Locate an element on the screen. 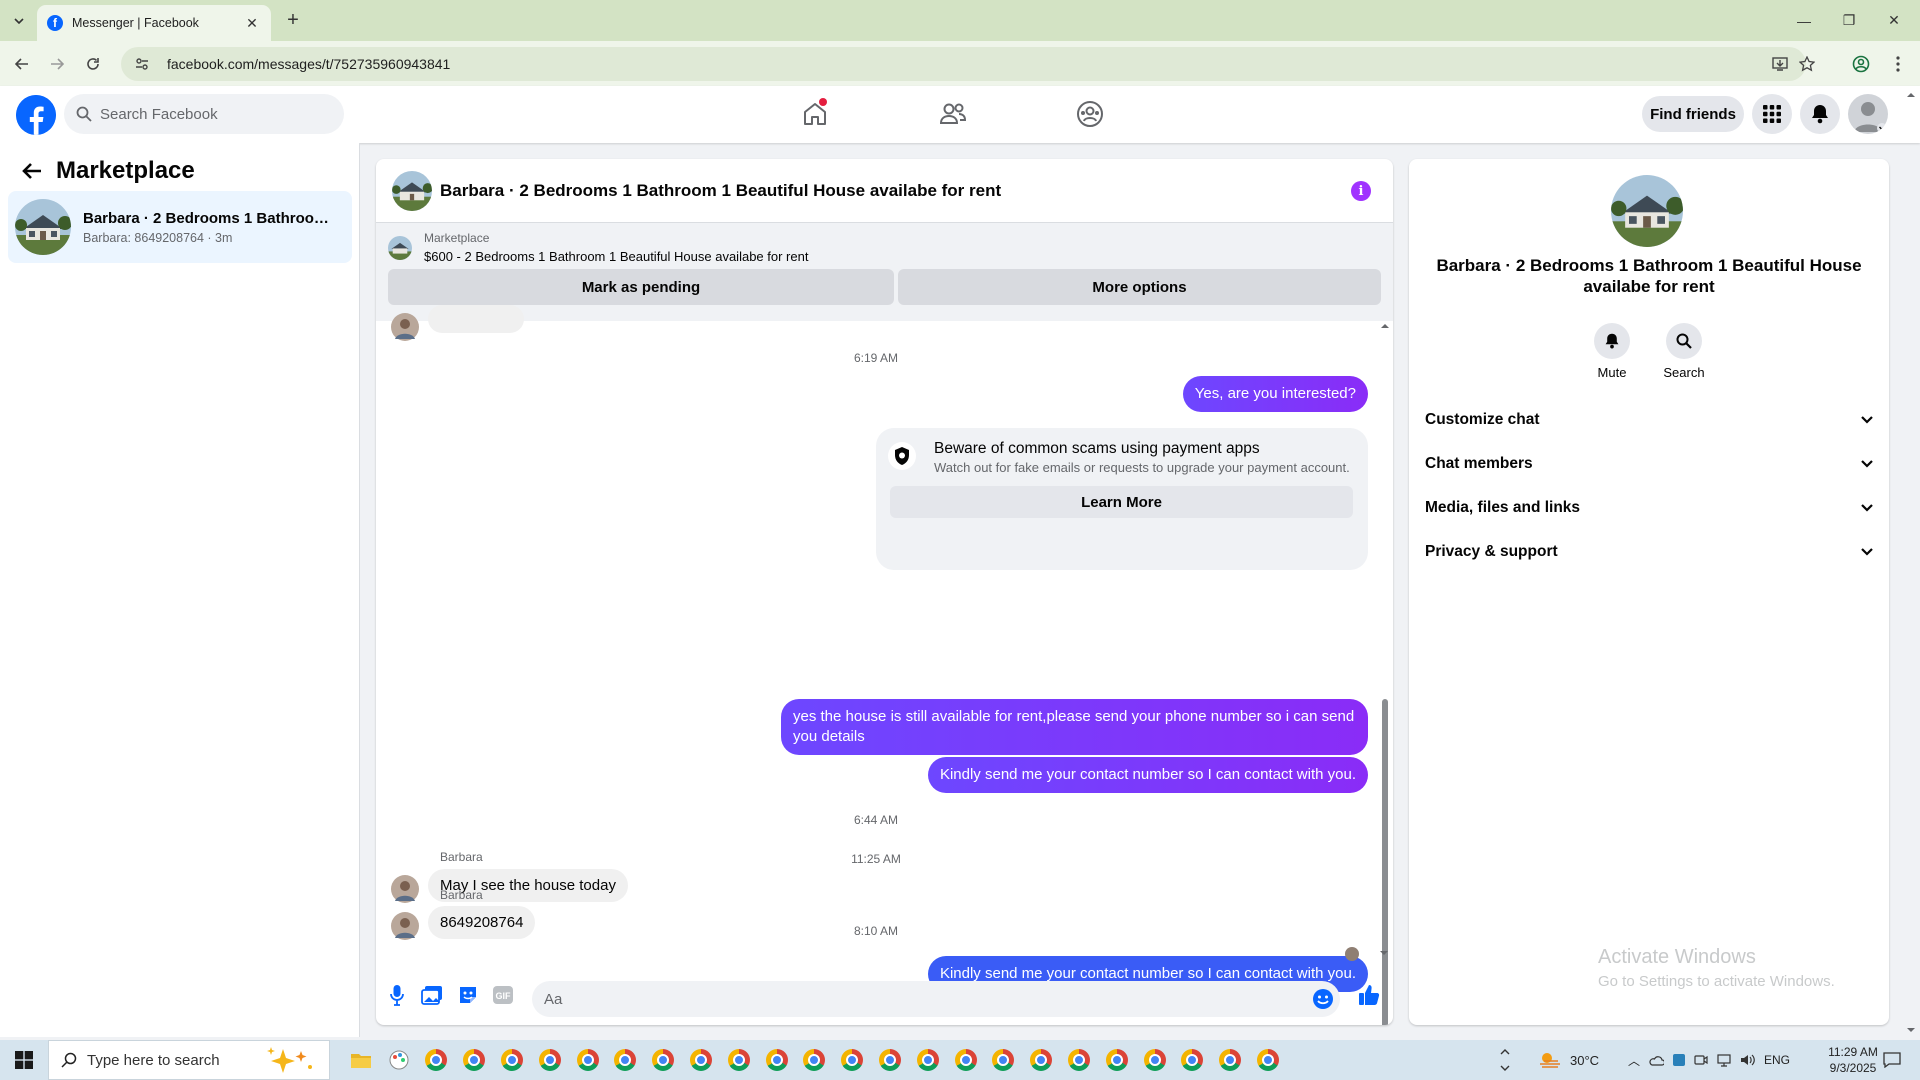 The image size is (1920, 1080). weather-widget: 30°C is located at coordinates (1568, 1060).